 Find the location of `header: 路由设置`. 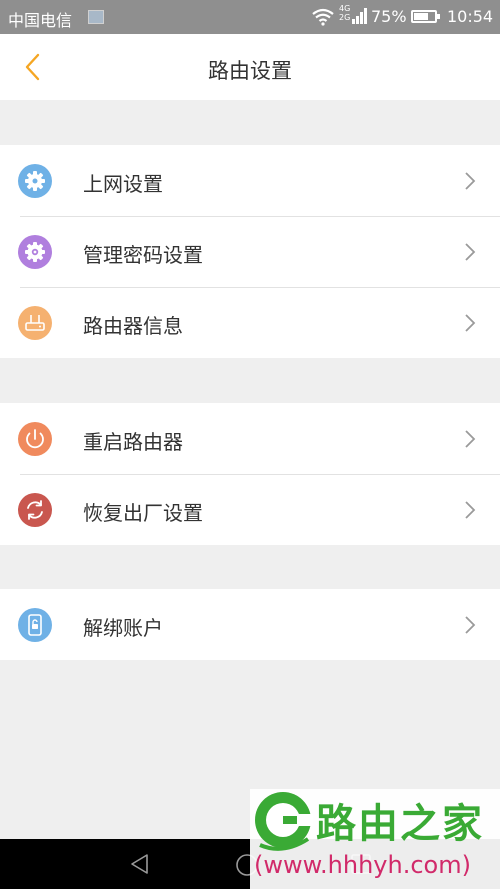

header: 路由设置 is located at coordinates (250, 67).